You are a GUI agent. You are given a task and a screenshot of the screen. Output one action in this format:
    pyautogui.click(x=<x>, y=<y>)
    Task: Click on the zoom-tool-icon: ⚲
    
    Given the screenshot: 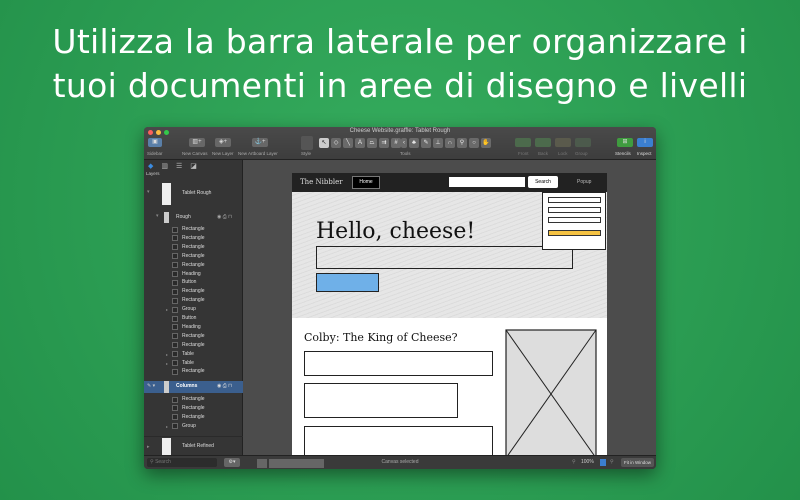 What is the action you would take?
    pyautogui.click(x=462, y=143)
    